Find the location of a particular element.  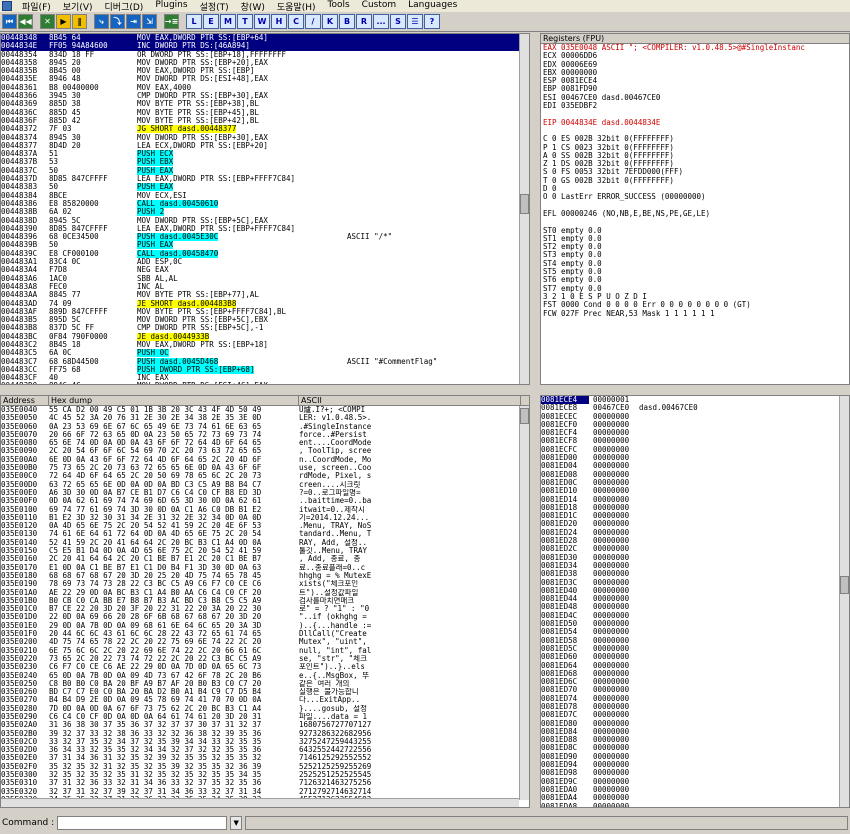

register-line: P 1 CS 0023 32bit 0(FFFFFFFF) is located at coordinates (696, 148).